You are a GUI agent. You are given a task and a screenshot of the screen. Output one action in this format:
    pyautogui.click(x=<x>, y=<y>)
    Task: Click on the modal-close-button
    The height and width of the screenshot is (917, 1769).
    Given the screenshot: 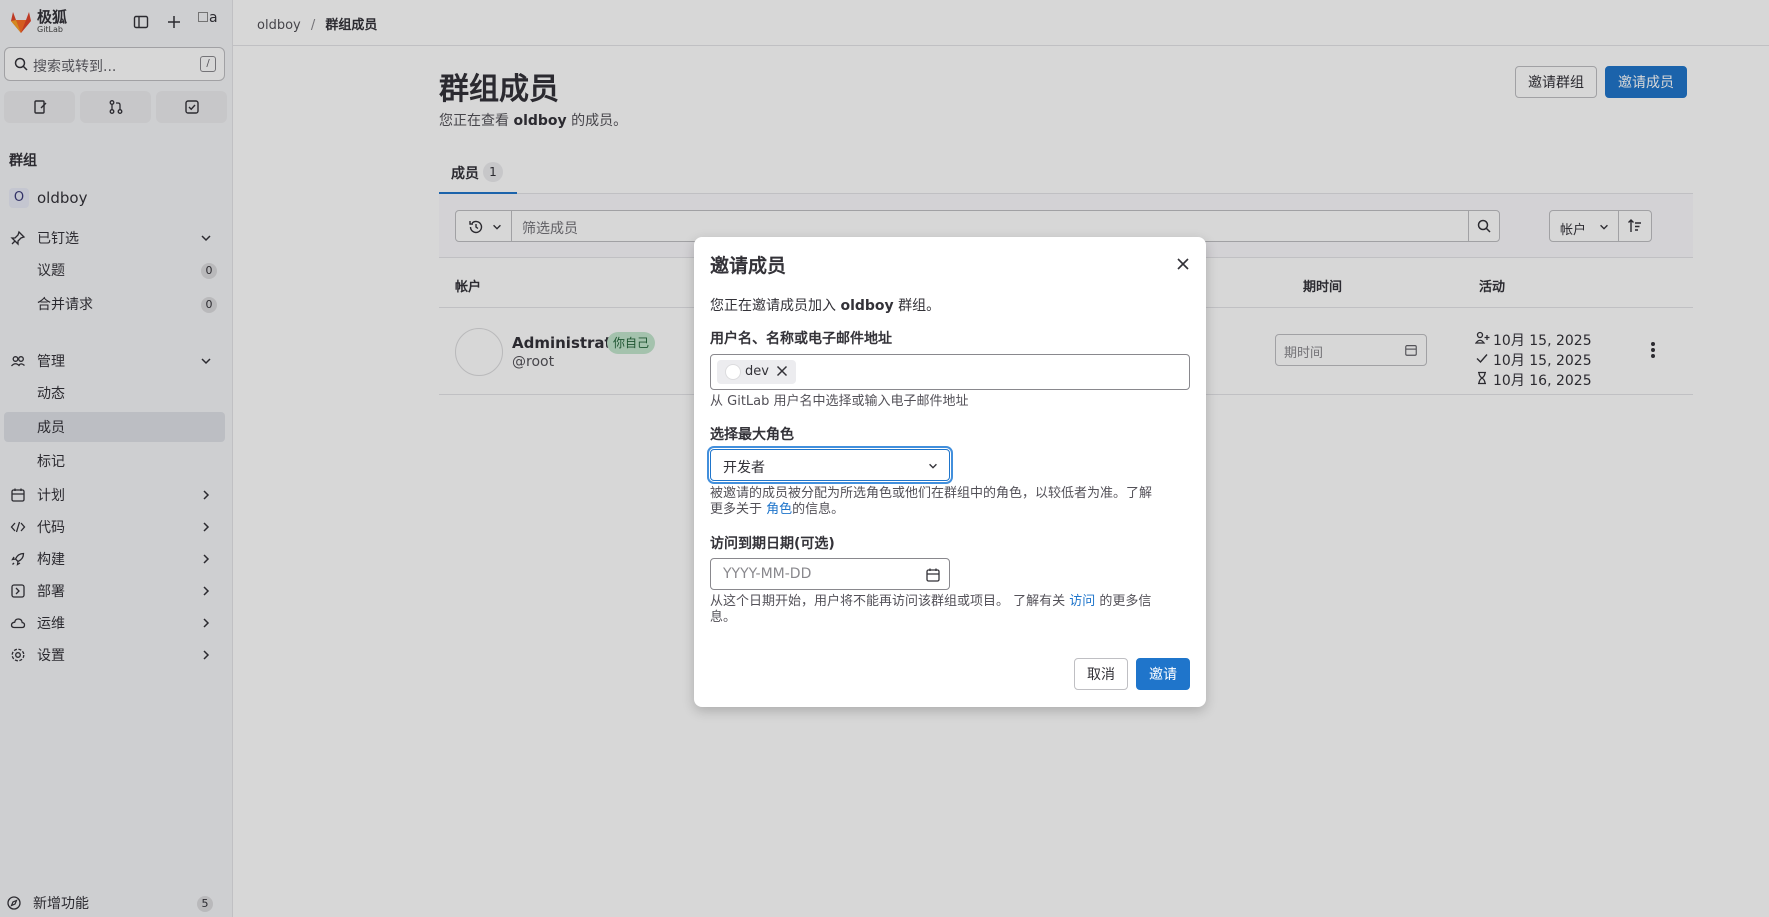 What is the action you would take?
    pyautogui.click(x=1183, y=264)
    